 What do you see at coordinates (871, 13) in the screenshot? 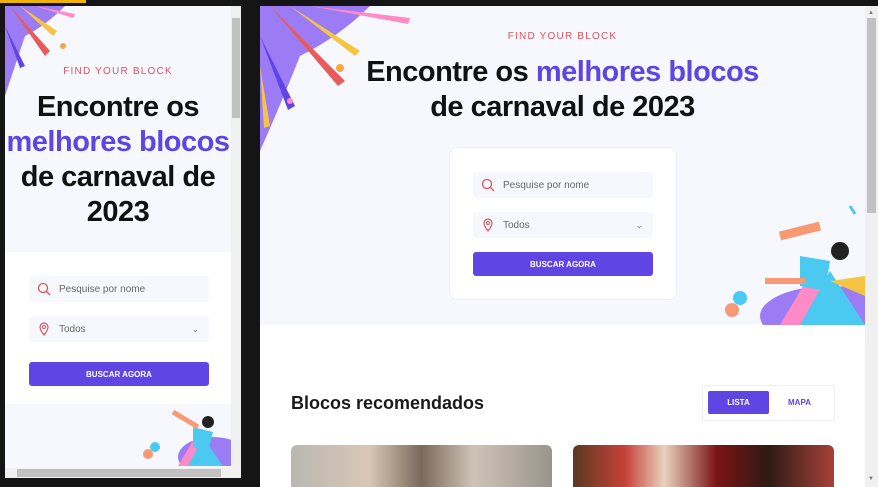
I see `scroll-up-arrow: ▲` at bounding box center [871, 13].